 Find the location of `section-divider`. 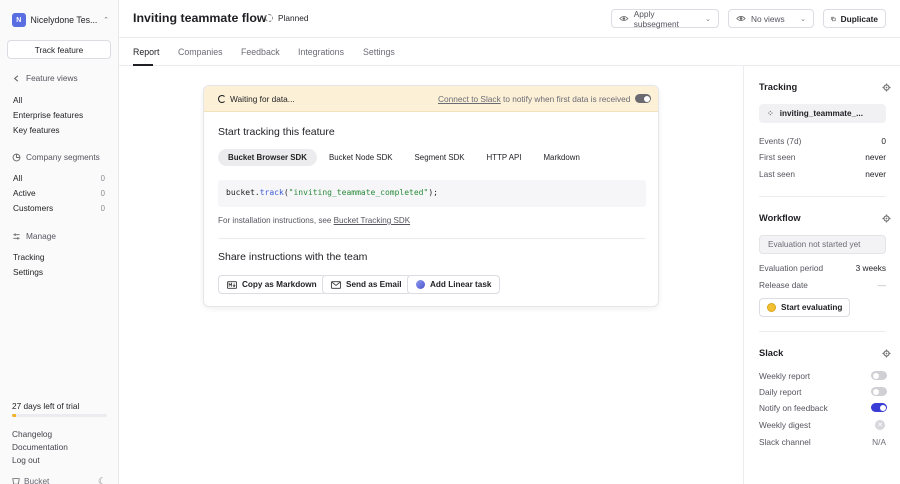

section-divider is located at coordinates (432, 238).